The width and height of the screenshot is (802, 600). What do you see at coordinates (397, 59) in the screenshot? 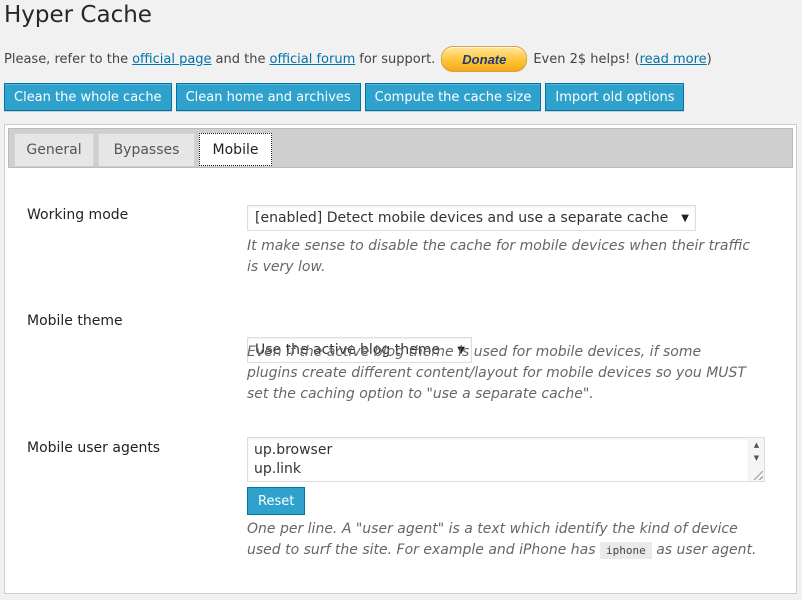
I see `support-for-support: for support.` at bounding box center [397, 59].